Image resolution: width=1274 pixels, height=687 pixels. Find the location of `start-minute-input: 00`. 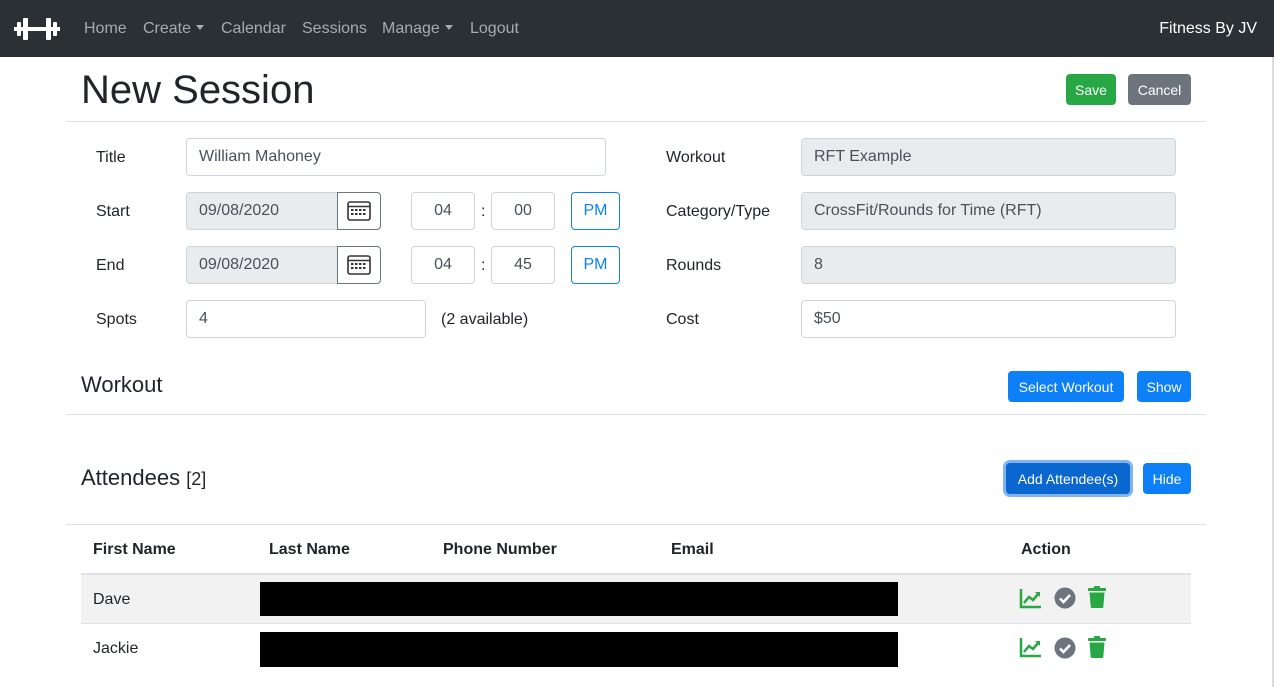

start-minute-input: 00 is located at coordinates (523, 211).